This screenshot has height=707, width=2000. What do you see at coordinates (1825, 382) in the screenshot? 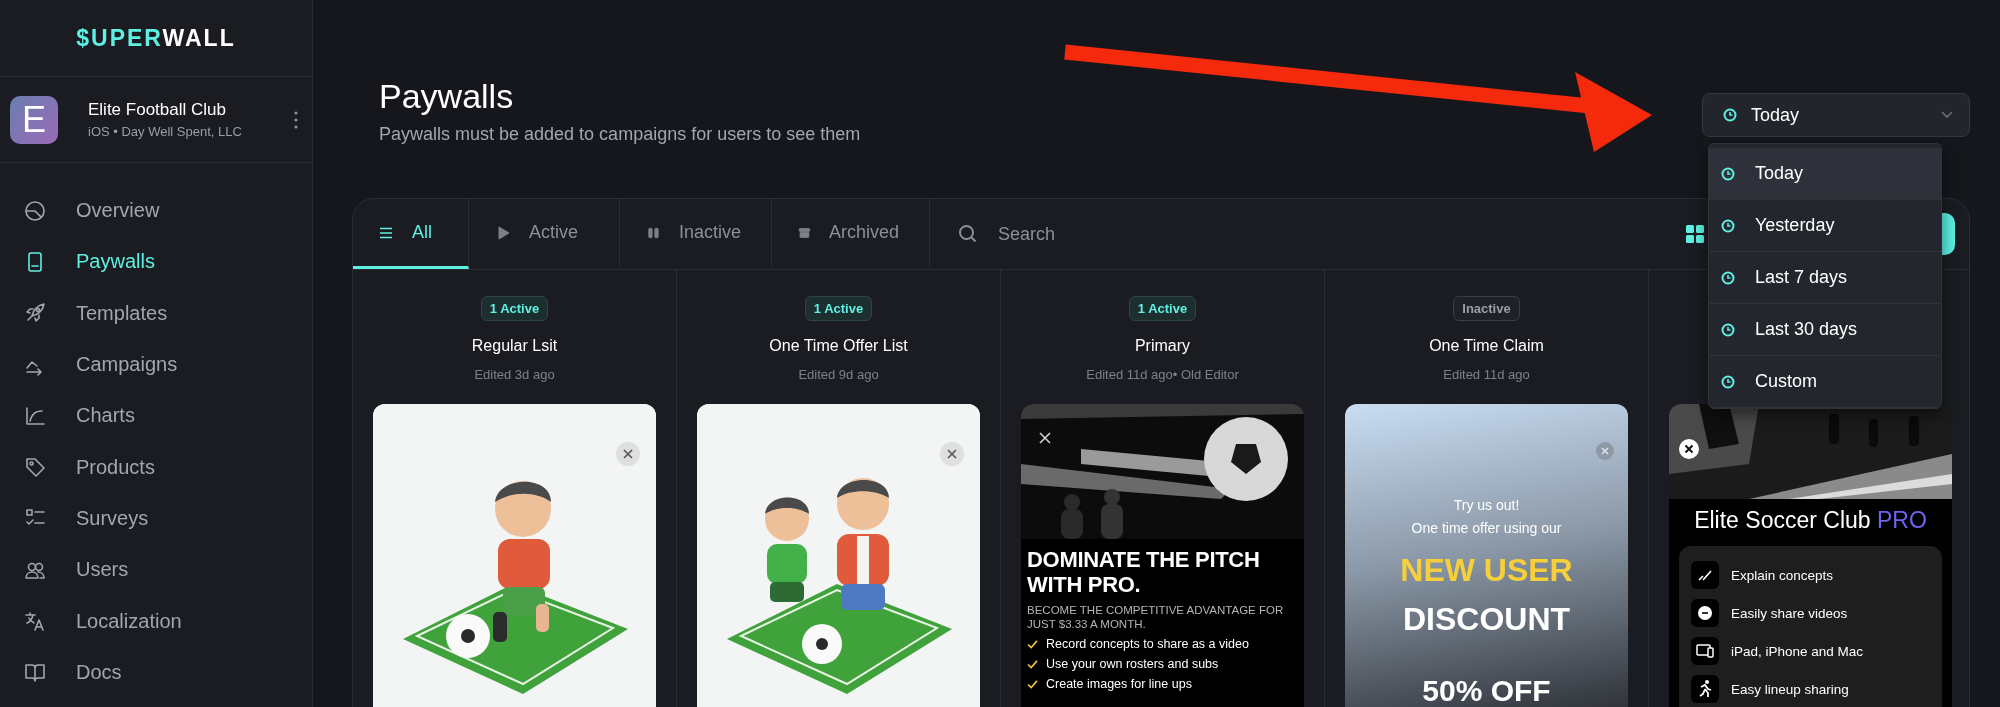
I see `menu-item: Custom` at bounding box center [1825, 382].